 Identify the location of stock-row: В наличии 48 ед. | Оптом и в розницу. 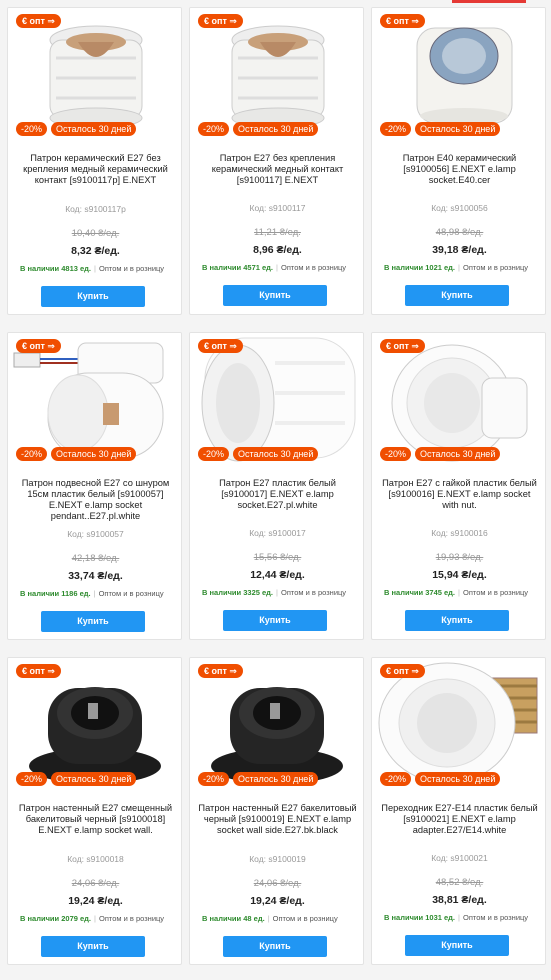
(270, 918).